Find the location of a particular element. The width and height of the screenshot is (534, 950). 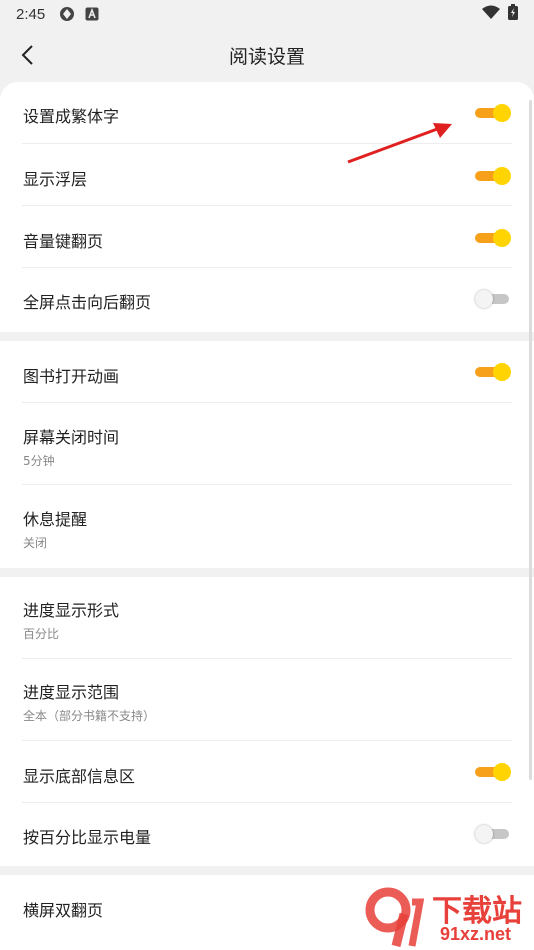

battery-percent-toggle is located at coordinates (493, 834).